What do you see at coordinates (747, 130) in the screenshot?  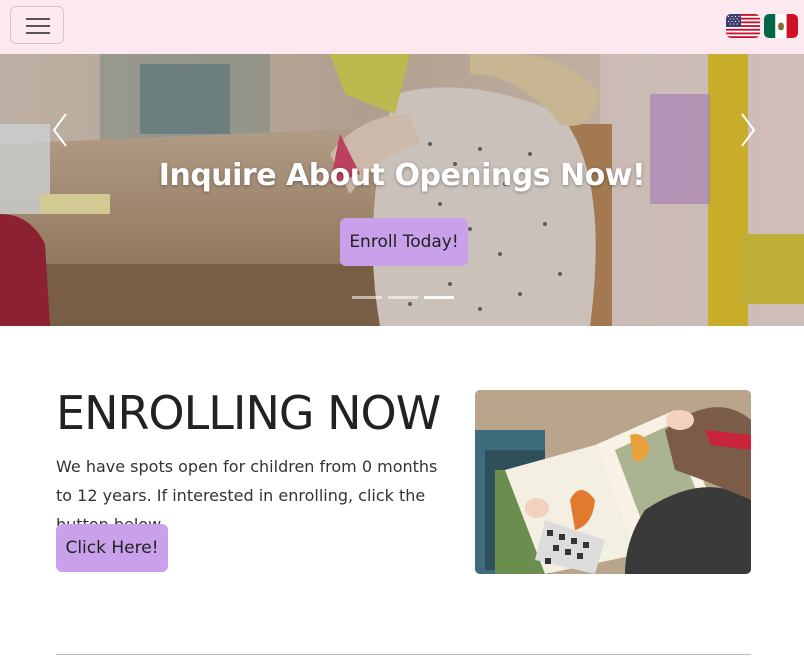 I see `chevron-right-icon` at bounding box center [747, 130].